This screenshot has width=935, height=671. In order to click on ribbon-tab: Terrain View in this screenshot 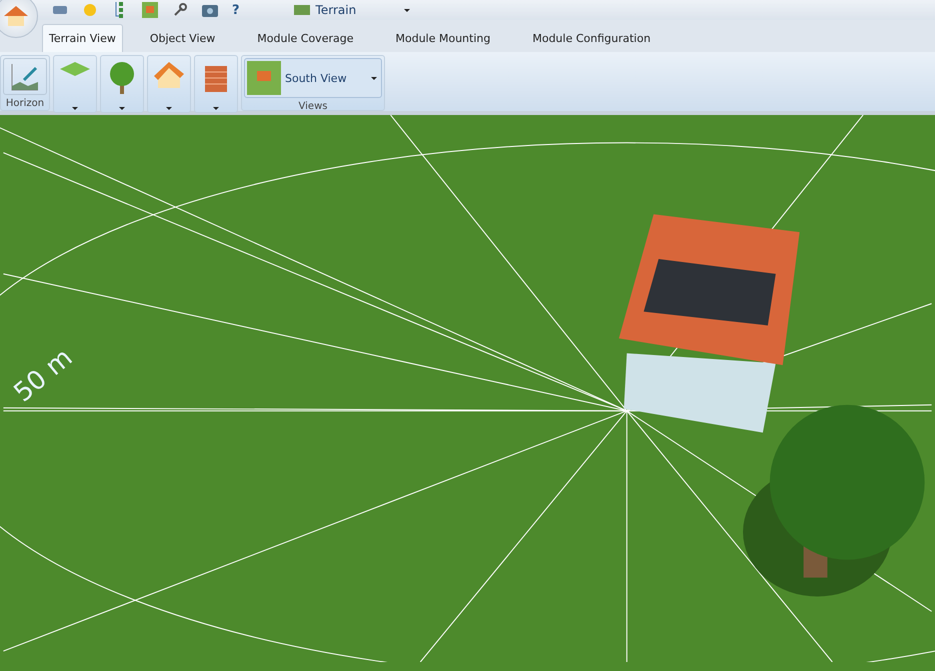, I will do `click(82, 38)`.